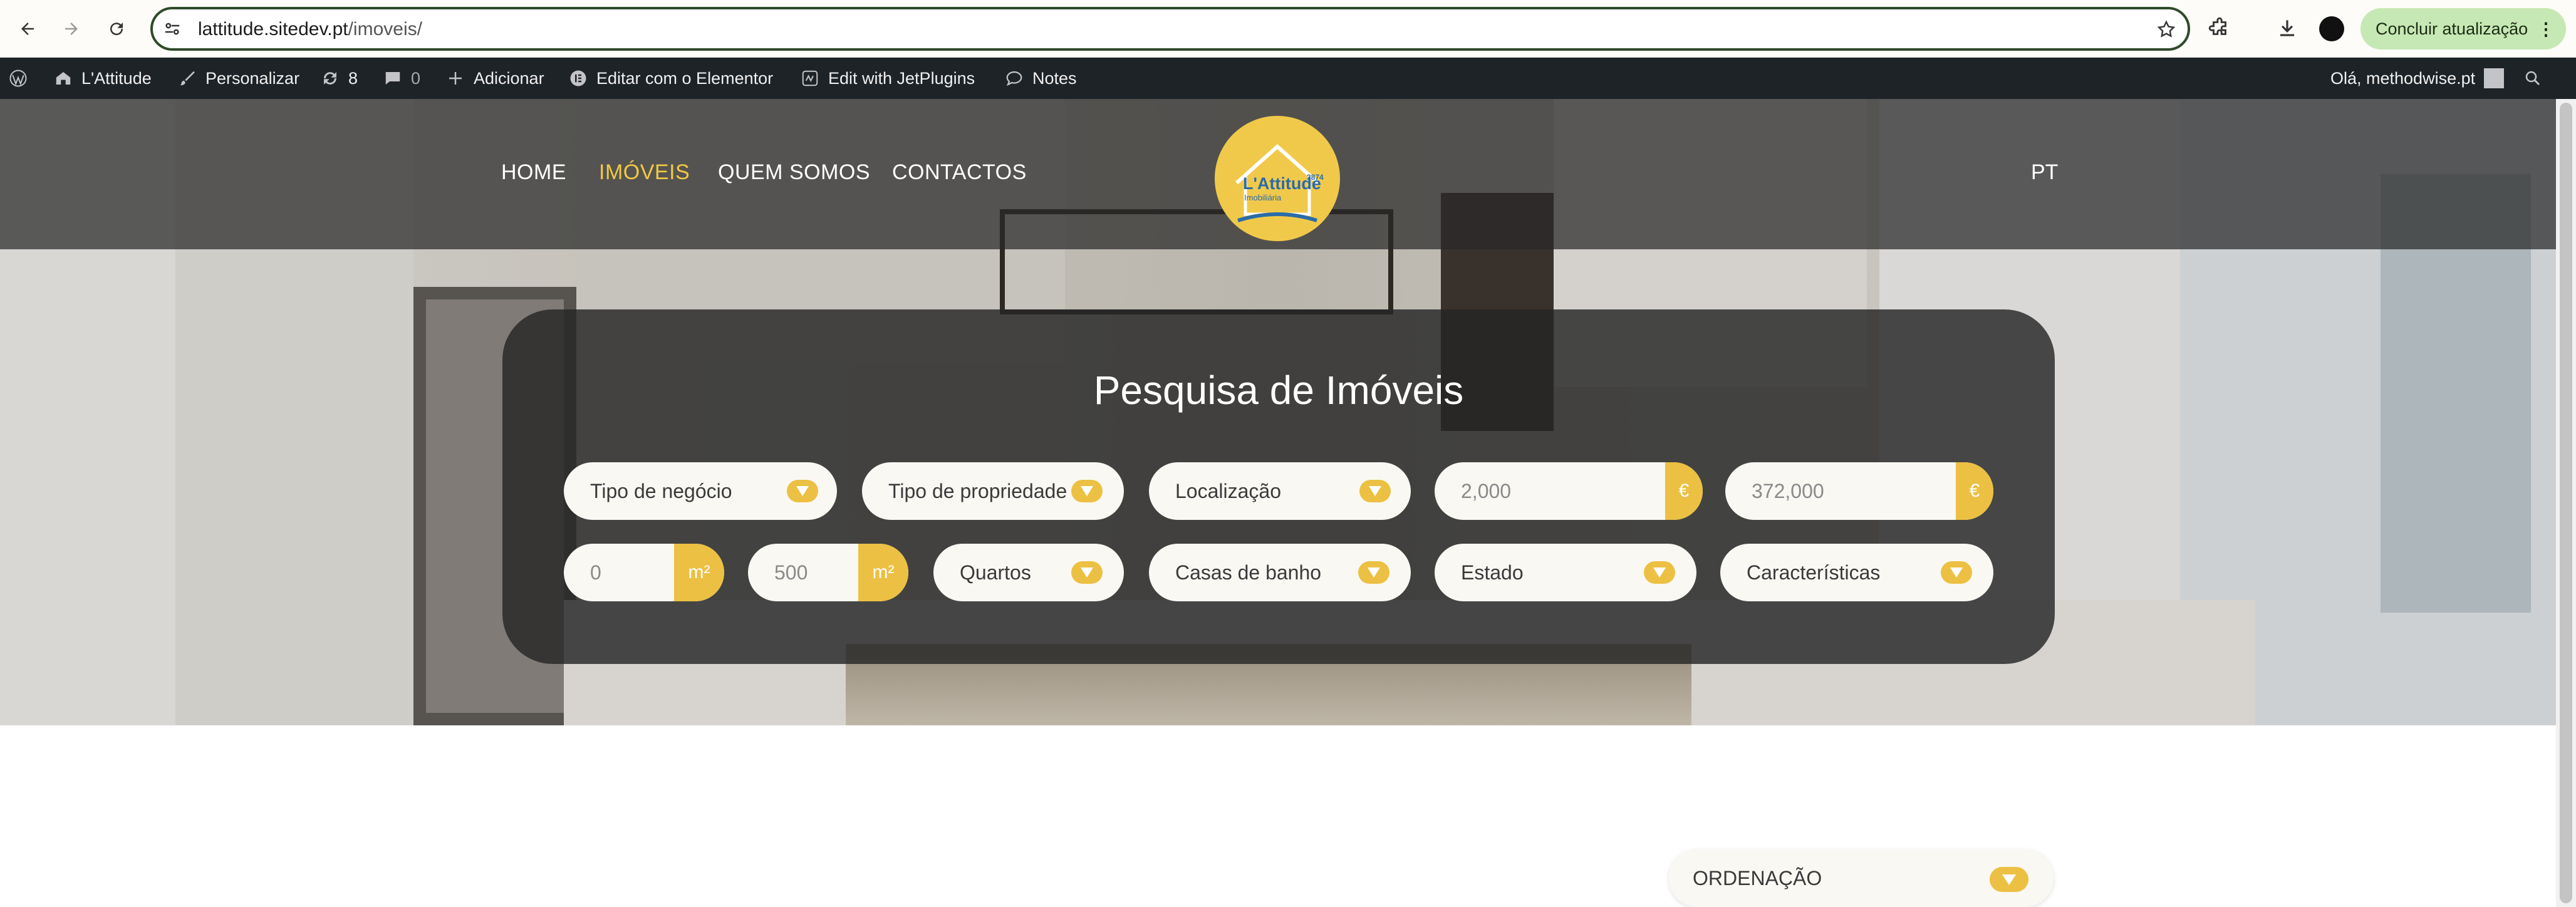 The image size is (2576, 907). I want to click on jetplugins-icon, so click(810, 78).